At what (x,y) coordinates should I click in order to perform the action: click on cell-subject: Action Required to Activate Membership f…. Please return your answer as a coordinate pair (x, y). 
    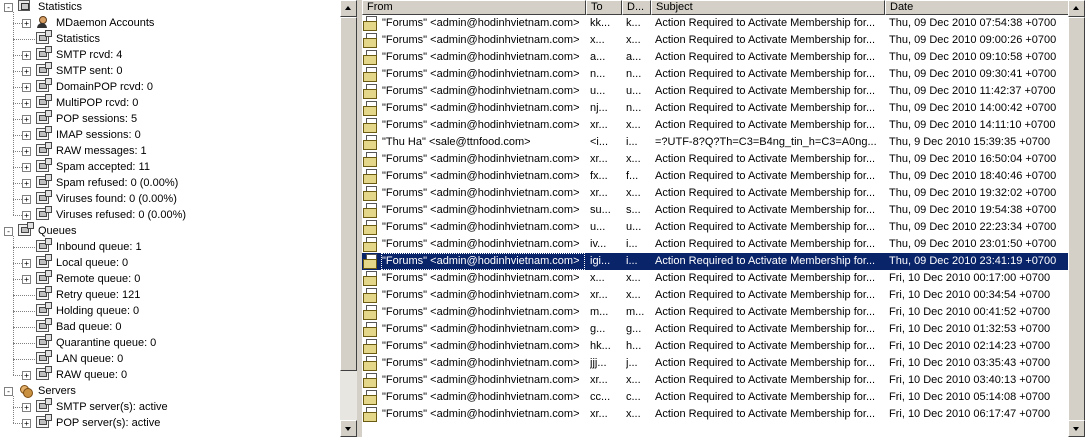
    Looking at the image, I should click on (765, 176).